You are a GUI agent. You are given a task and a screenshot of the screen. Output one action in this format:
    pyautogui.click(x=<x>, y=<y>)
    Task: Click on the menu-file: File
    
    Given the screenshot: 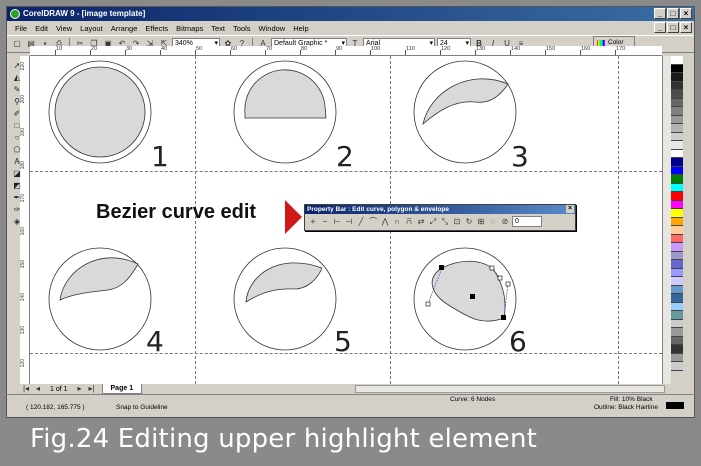 What is the action you would take?
    pyautogui.click(x=21, y=28)
    